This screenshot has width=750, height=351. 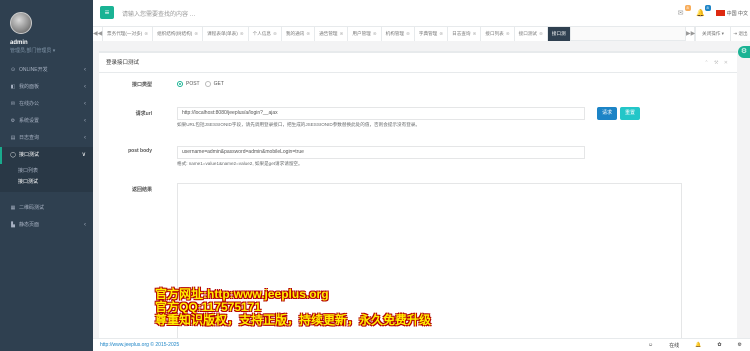 What do you see at coordinates (13, 225) in the screenshot?
I see `page-icon: ▙` at bounding box center [13, 225].